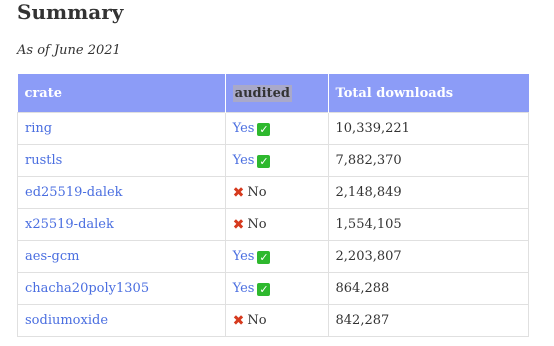 This screenshot has width=554, height=346. What do you see at coordinates (428, 320) in the screenshot?
I see `downloads-cell: 842,287` at bounding box center [428, 320].